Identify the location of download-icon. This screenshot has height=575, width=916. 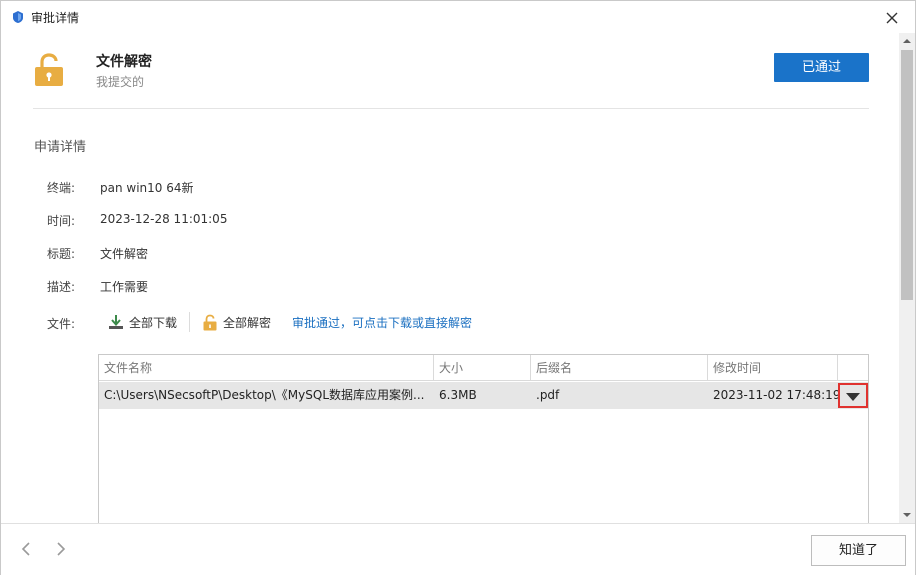
(116, 322).